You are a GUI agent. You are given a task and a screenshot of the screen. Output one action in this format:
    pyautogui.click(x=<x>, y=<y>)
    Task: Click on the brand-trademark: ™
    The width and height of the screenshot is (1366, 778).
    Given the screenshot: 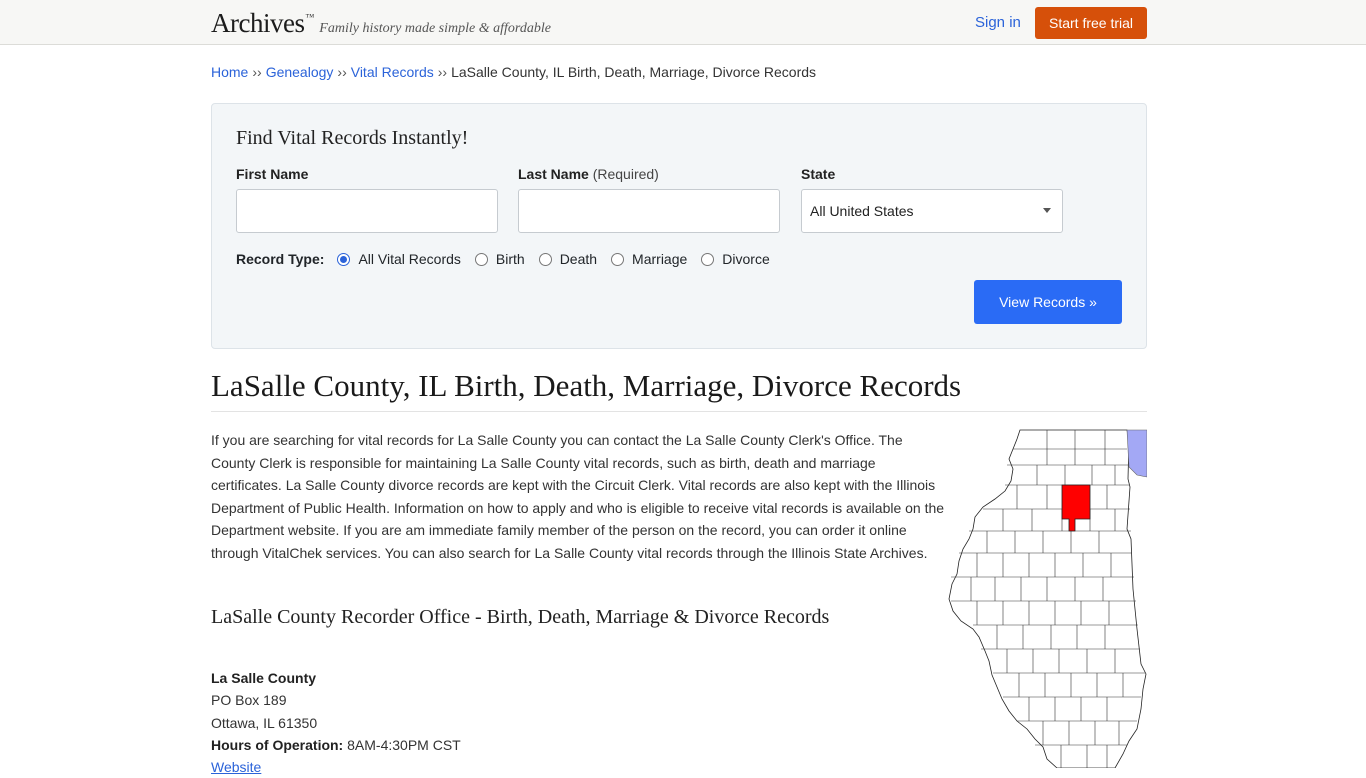 What is the action you would take?
    pyautogui.click(x=310, y=17)
    